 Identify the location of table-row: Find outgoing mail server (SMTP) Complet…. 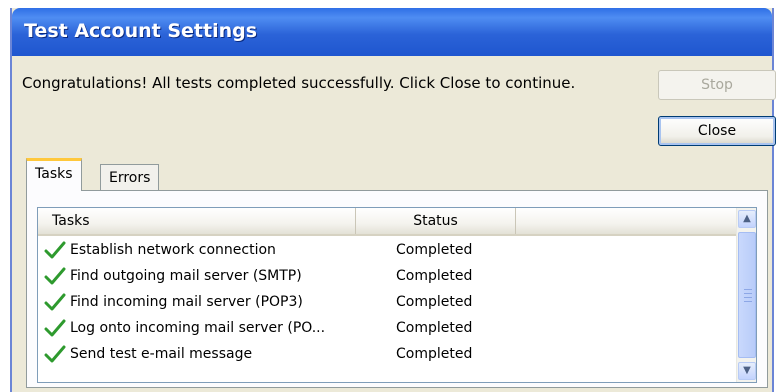
(388, 277).